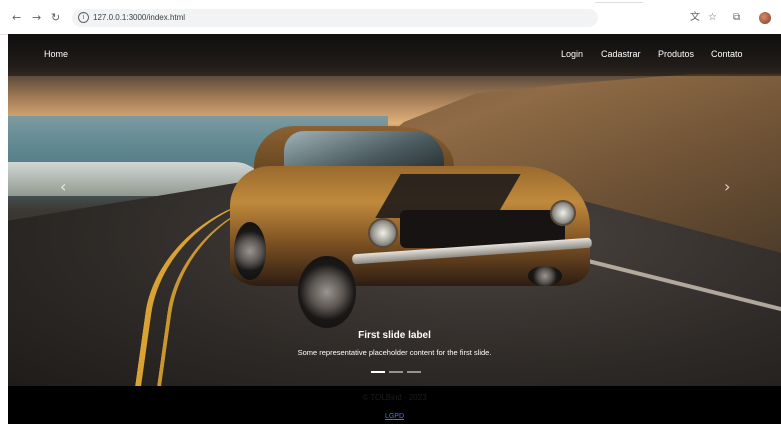 This screenshot has width=781, height=424. What do you see at coordinates (765, 18) in the screenshot?
I see `profile-avatar` at bounding box center [765, 18].